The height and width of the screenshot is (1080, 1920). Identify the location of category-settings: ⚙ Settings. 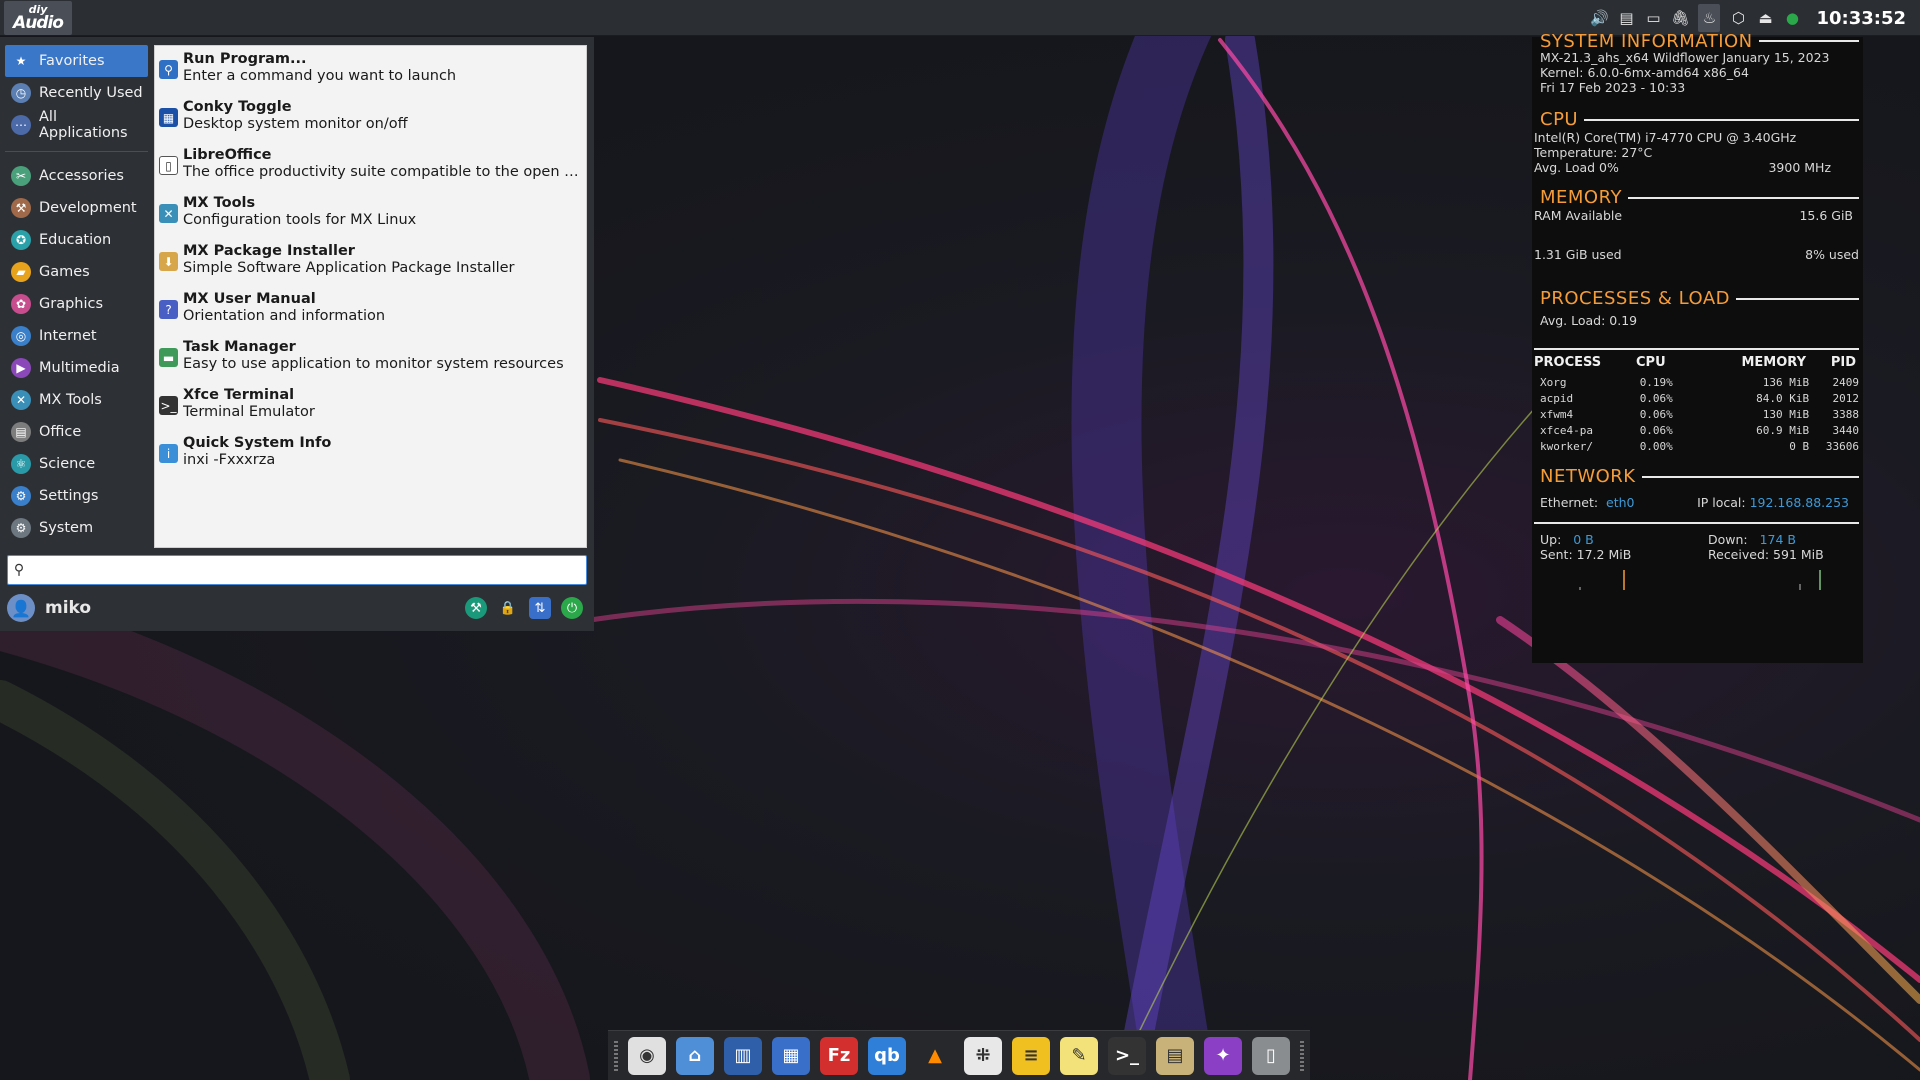
(76, 496).